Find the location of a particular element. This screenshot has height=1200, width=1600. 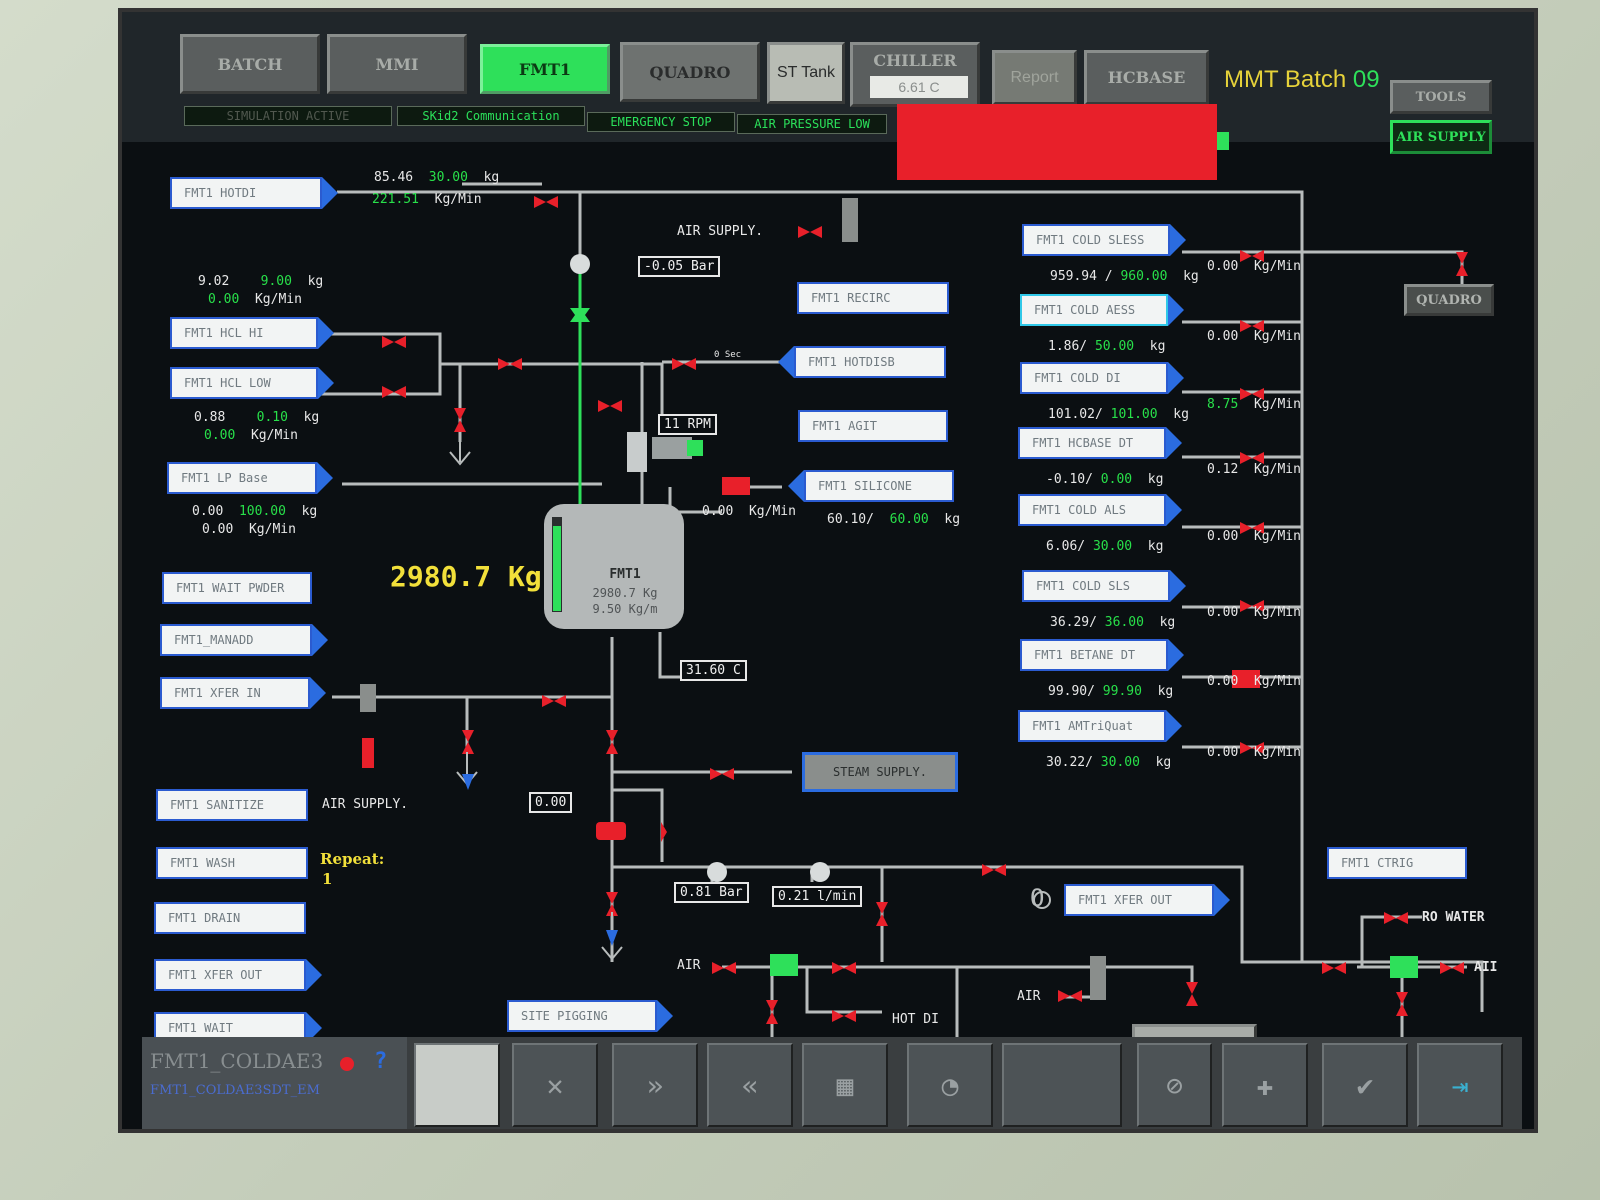

silicone-arrow-icon is located at coordinates (796, 486).